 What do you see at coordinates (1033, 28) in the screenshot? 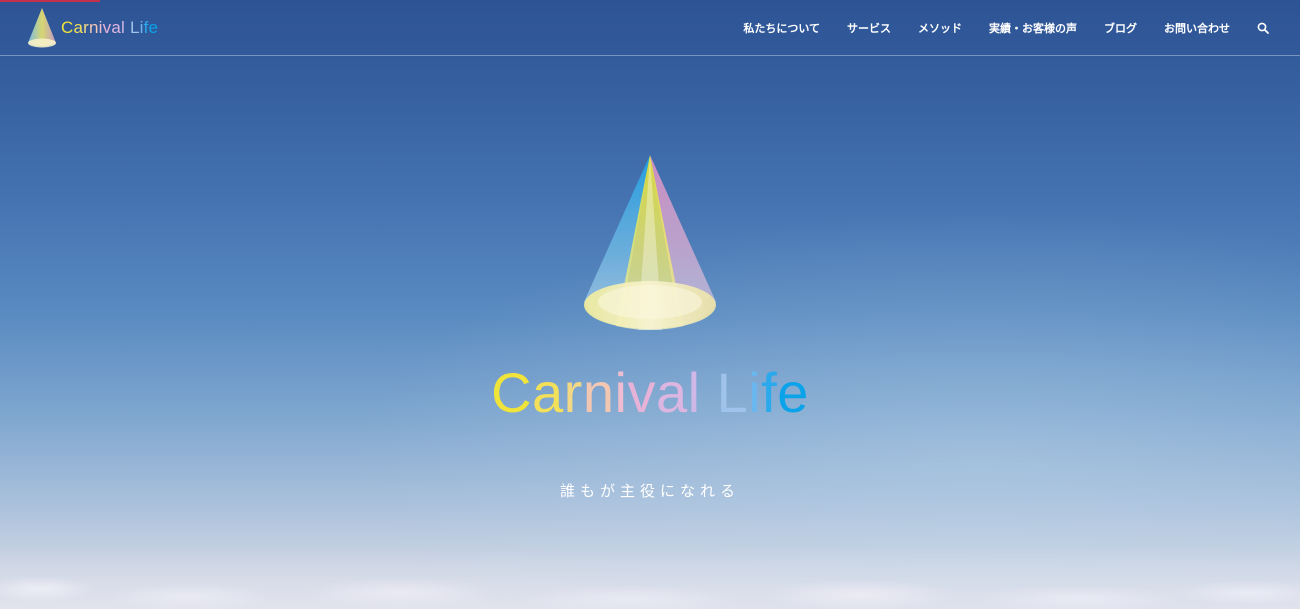
I see `nav-item-testimonials: 実績・お客様の声` at bounding box center [1033, 28].